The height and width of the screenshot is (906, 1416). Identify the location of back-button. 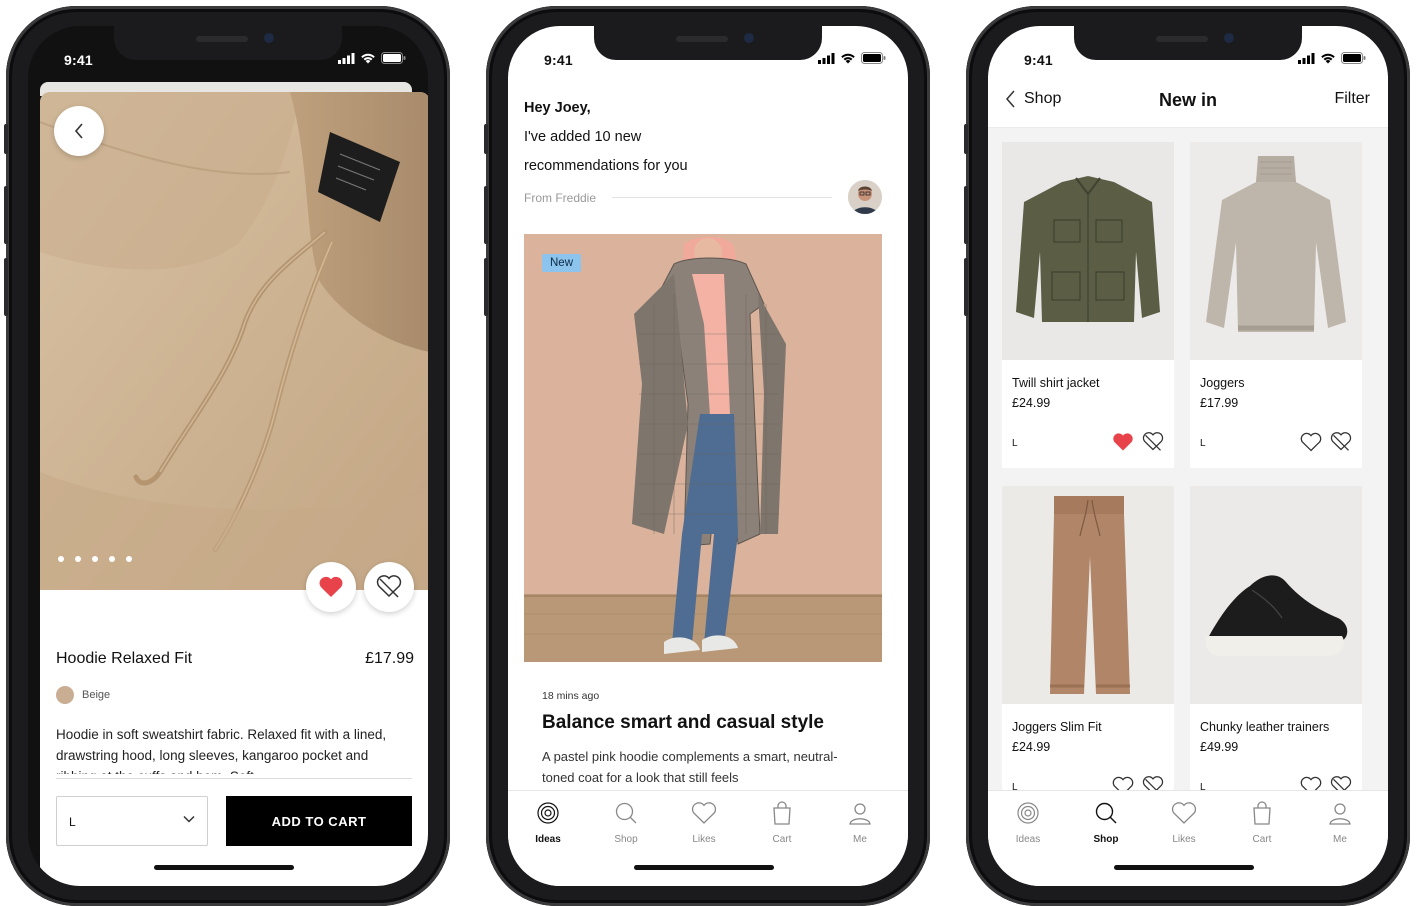
(79, 131).